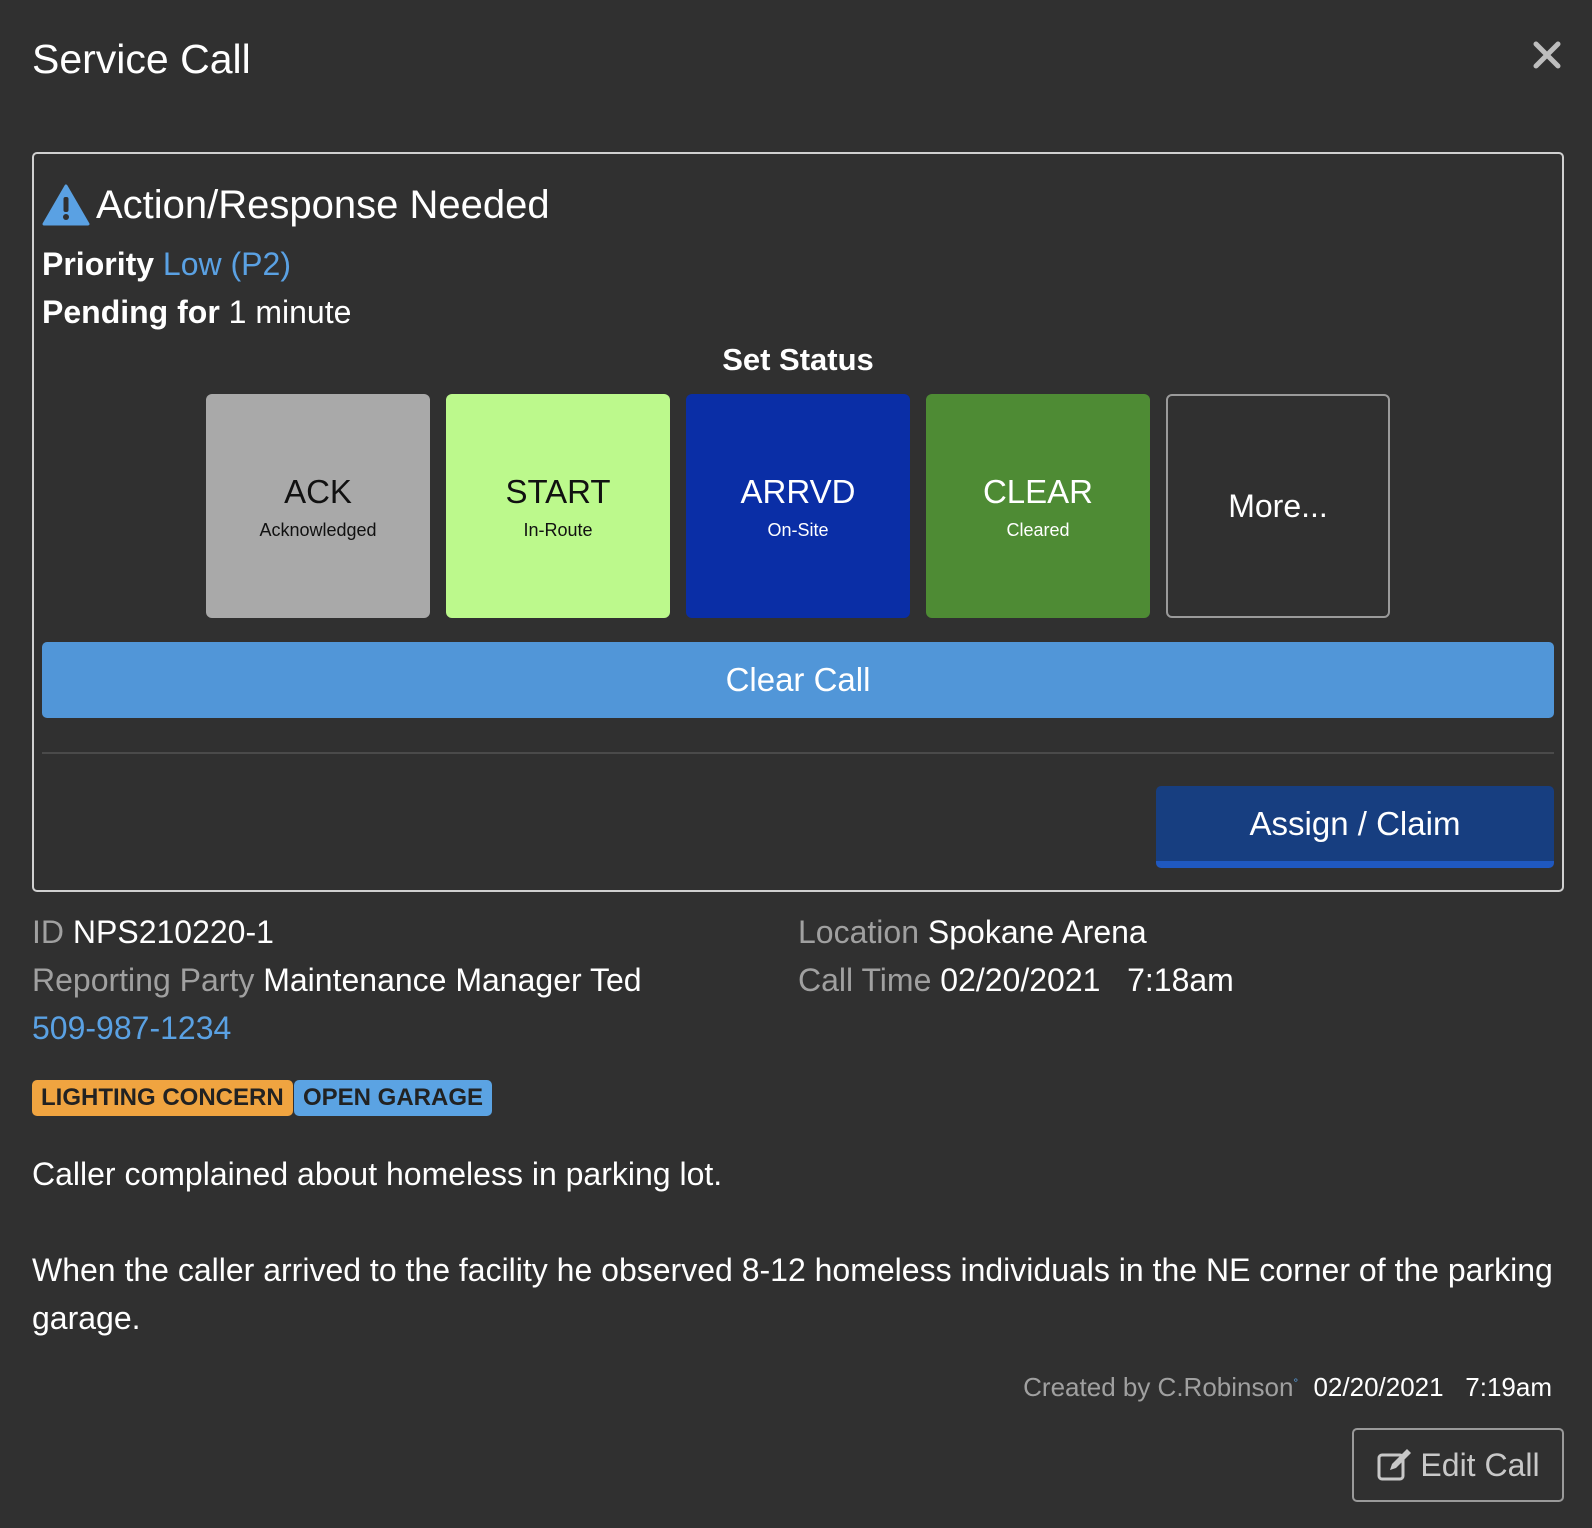  Describe the element at coordinates (798, 491) in the screenshot. I see `status-code: ARRVD` at that location.